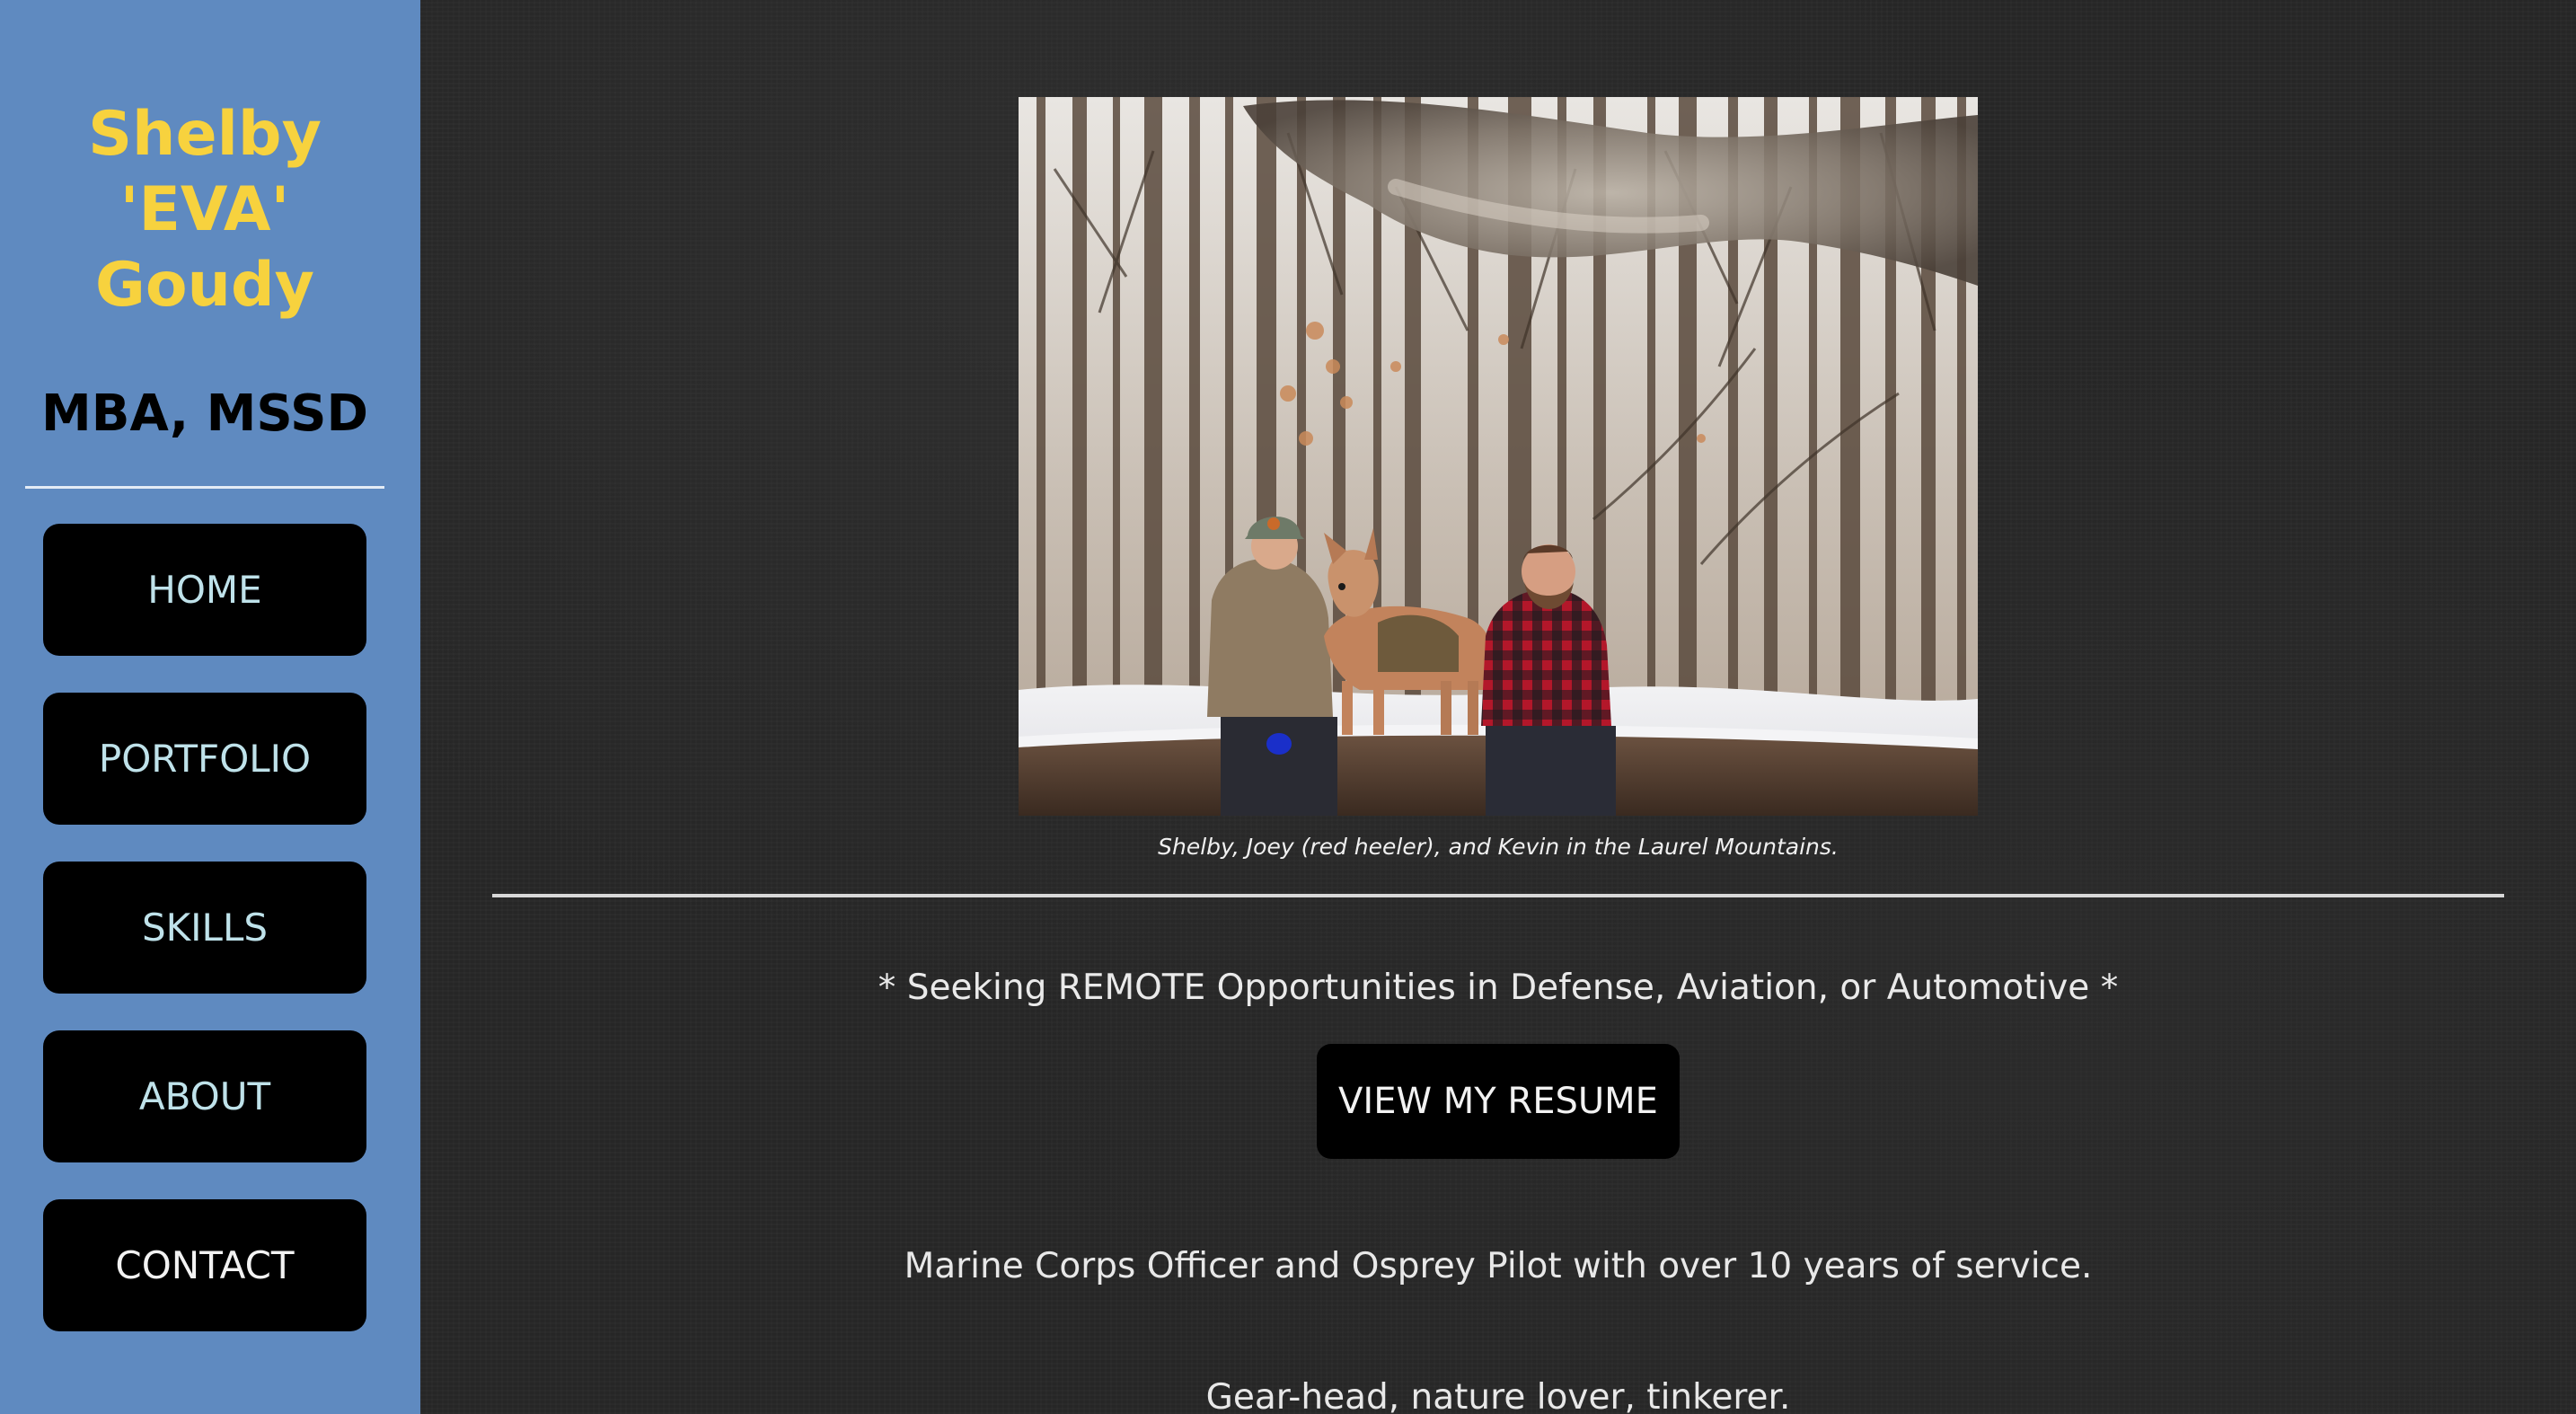 This screenshot has width=2576, height=1414. I want to click on site-name-line-2: 'EVA', so click(204, 209).